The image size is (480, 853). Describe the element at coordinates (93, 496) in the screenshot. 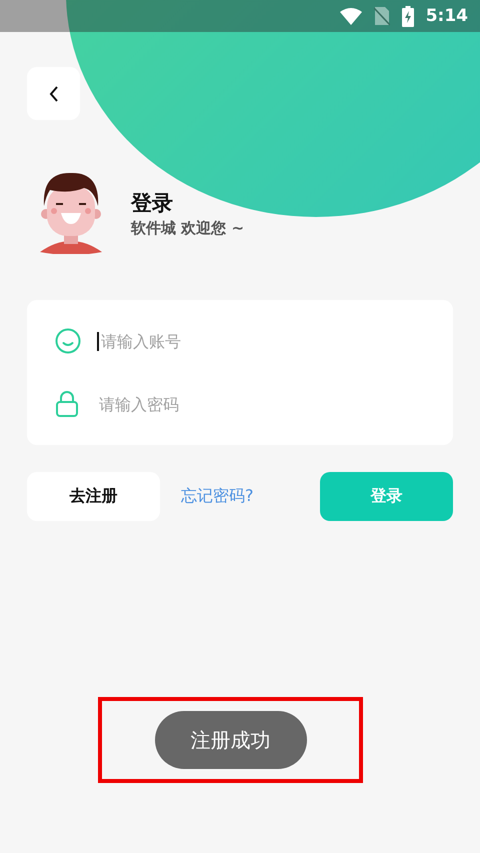

I see `register-button: 去注册` at that location.